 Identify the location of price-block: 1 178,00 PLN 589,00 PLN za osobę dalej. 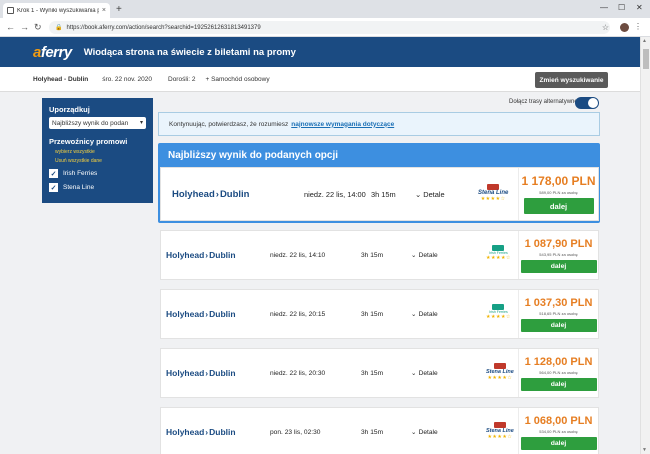
(558, 194).